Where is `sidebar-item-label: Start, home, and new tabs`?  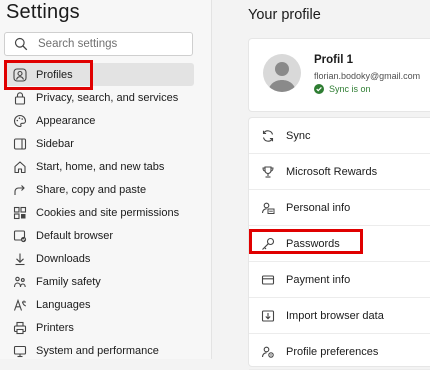 sidebar-item-label: Start, home, and new tabs is located at coordinates (100, 166).